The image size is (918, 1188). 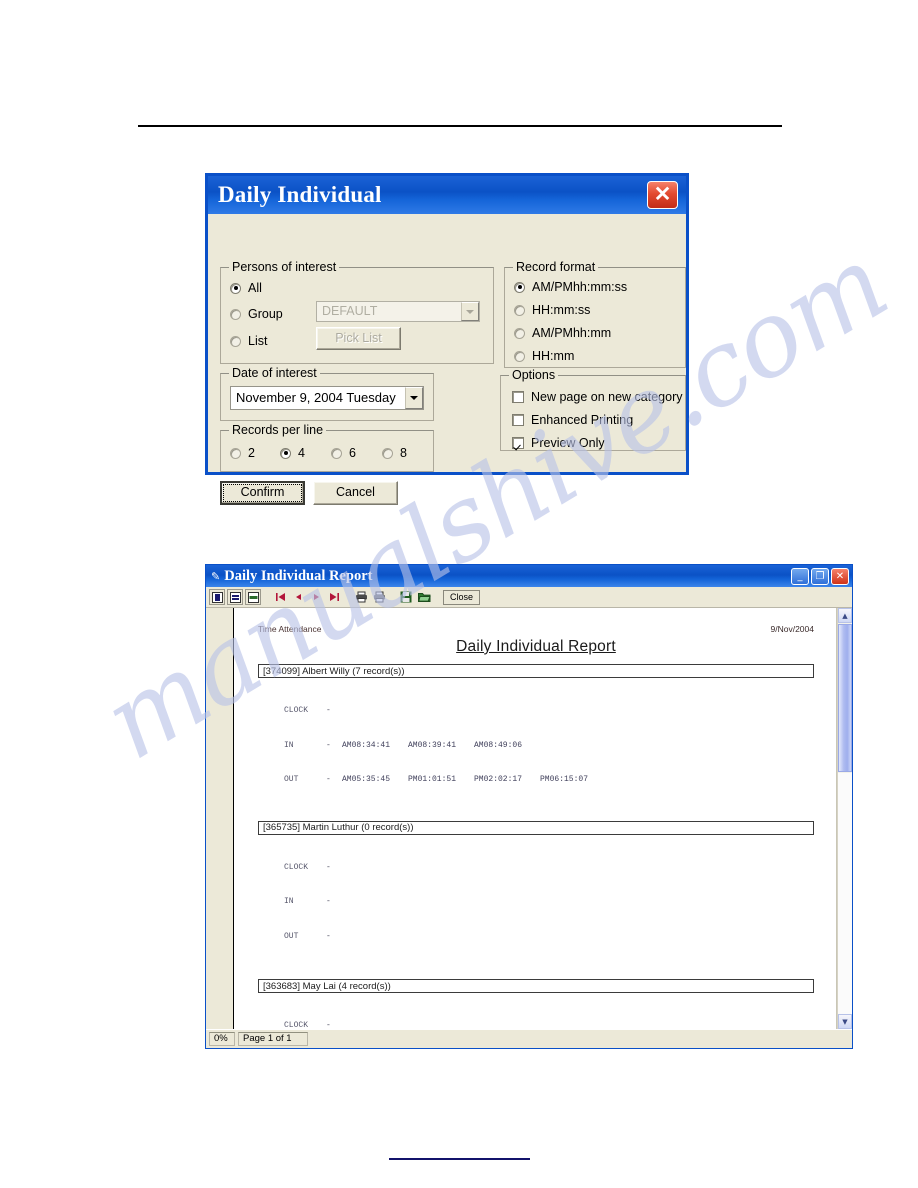 I want to click on radio-records-4: 4, so click(x=292, y=453).